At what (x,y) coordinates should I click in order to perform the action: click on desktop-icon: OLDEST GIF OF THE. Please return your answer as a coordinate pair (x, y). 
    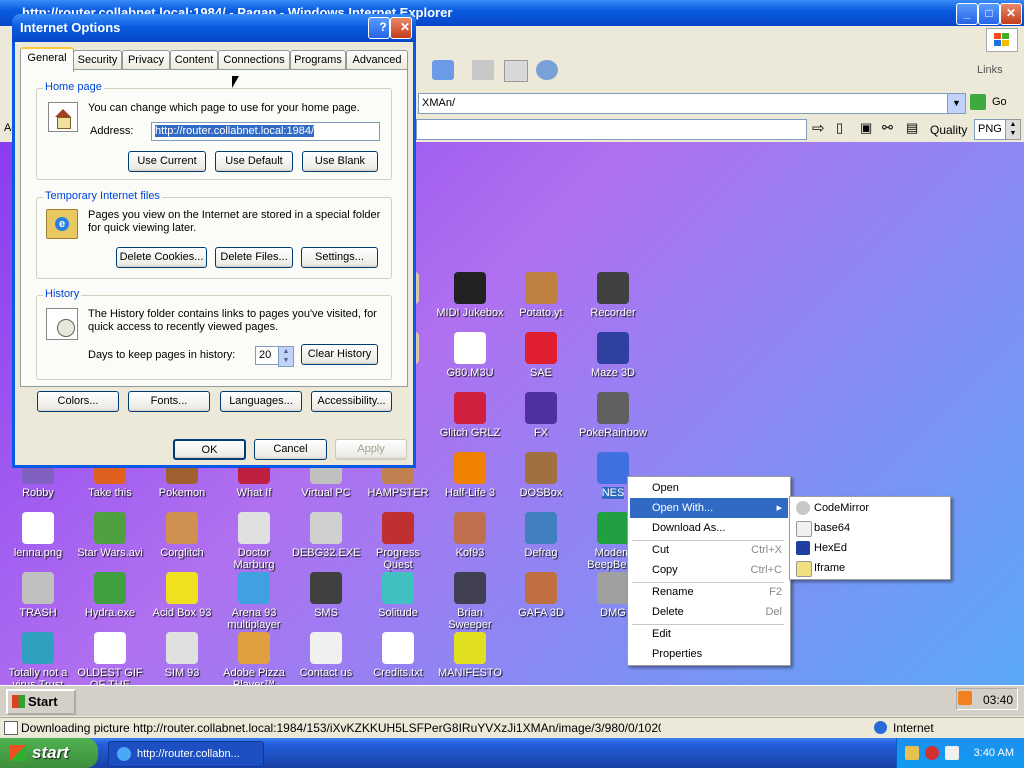
    Looking at the image, I should click on (110, 658).